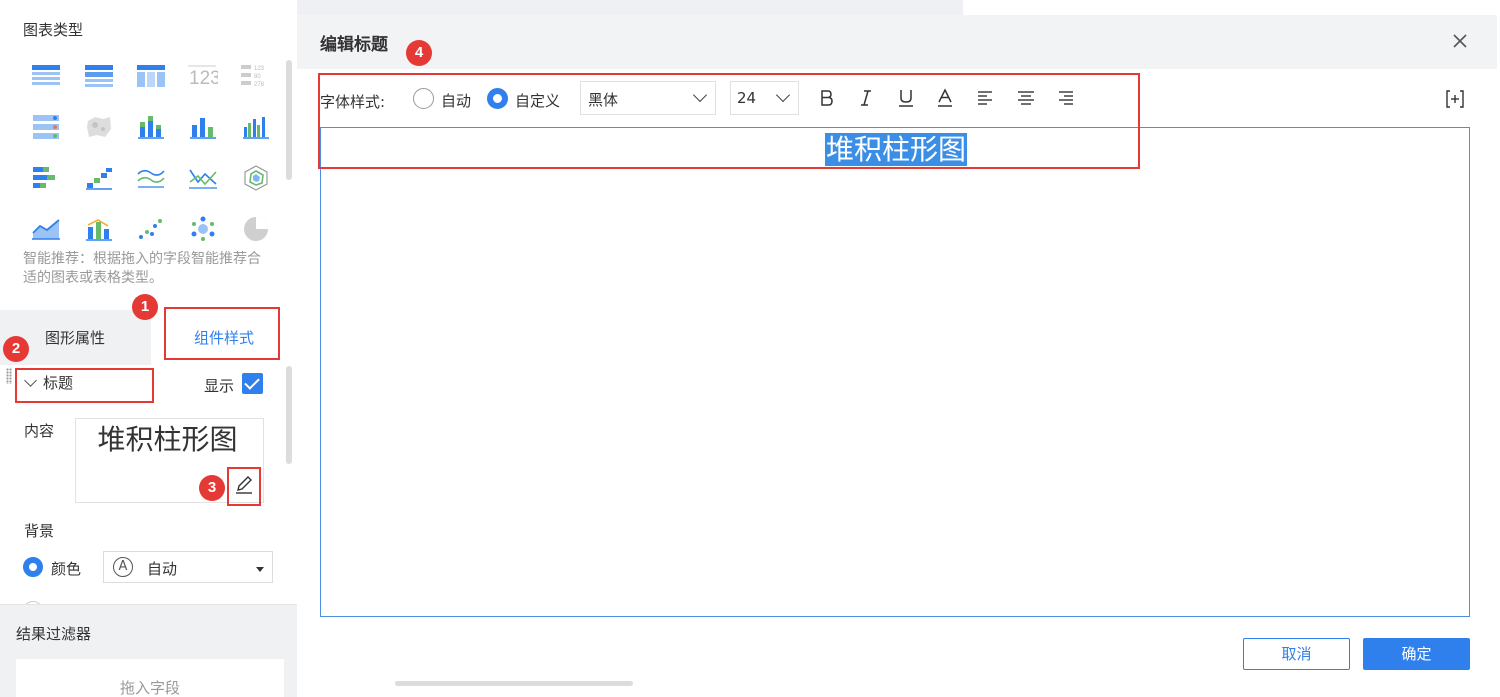 The height and width of the screenshot is (697, 1500). I want to click on combo-chart-icon, so click(98, 229).